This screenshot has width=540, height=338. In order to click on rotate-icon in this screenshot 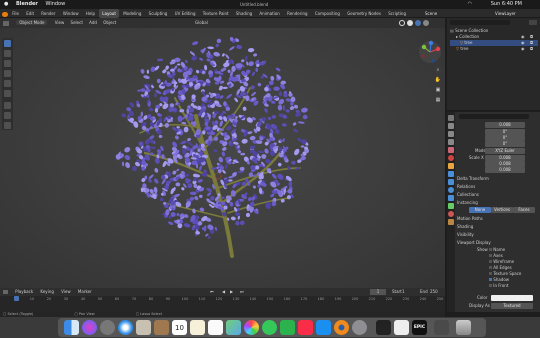, I will do `click(7, 73)`.